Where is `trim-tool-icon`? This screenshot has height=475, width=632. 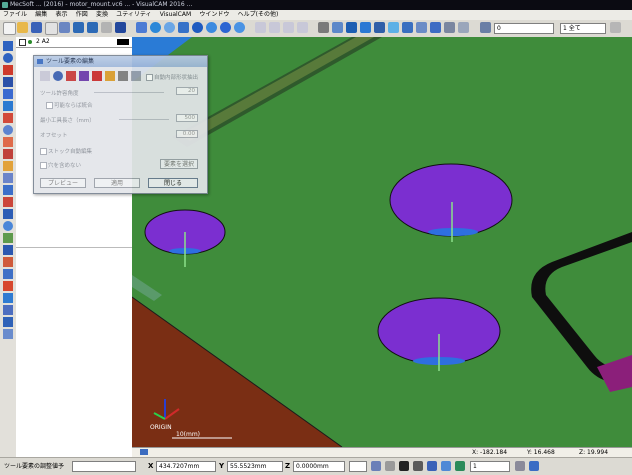
trim-tool-icon is located at coordinates (8, 178).